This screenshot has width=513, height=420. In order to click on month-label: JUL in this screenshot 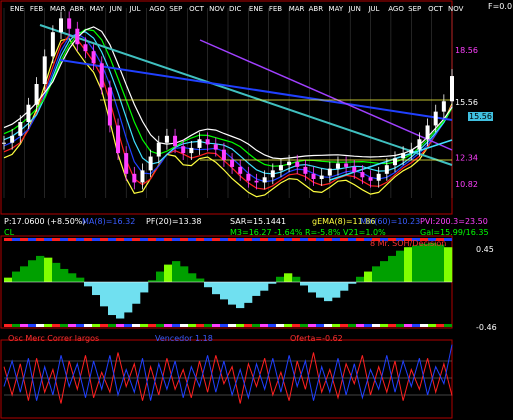, I will do `click(373, 9)`.